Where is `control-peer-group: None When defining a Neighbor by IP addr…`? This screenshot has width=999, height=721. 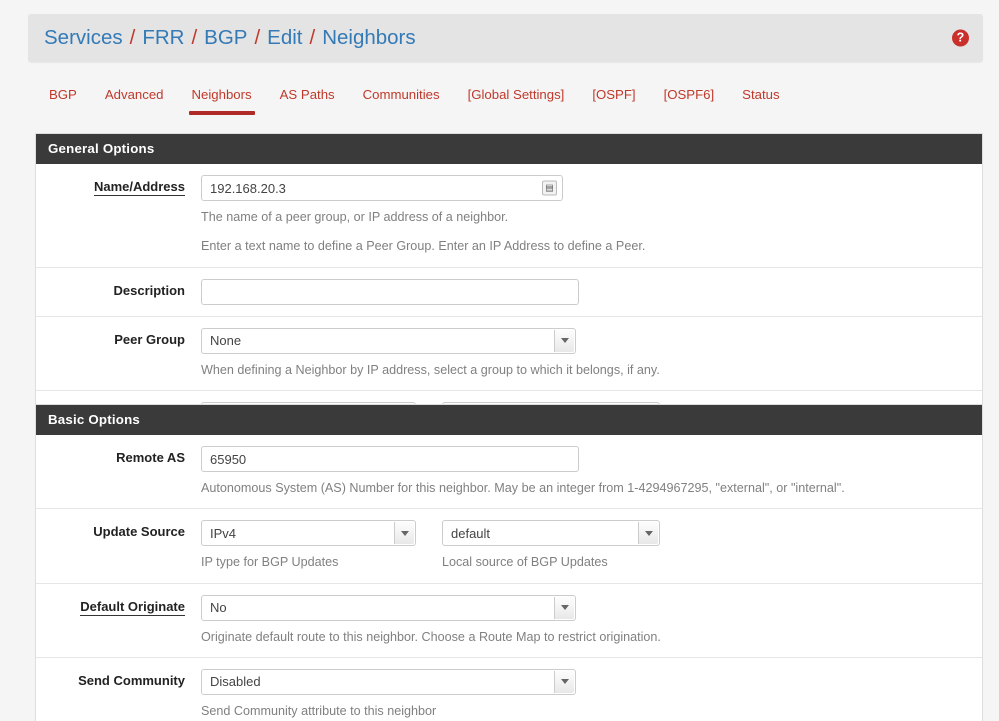
control-peer-group: None When defining a Neighbor by IP addr… is located at coordinates (591, 353).